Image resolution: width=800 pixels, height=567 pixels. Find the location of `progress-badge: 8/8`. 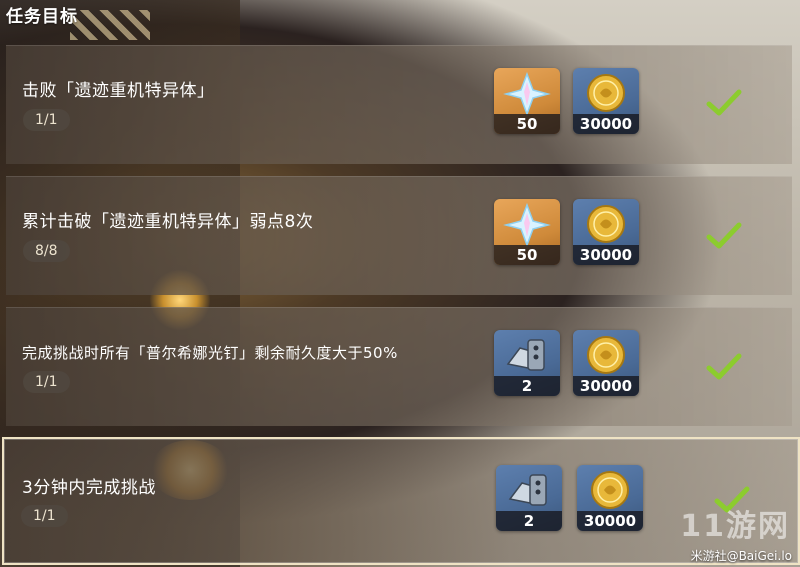

progress-badge: 8/8 is located at coordinates (46, 251).